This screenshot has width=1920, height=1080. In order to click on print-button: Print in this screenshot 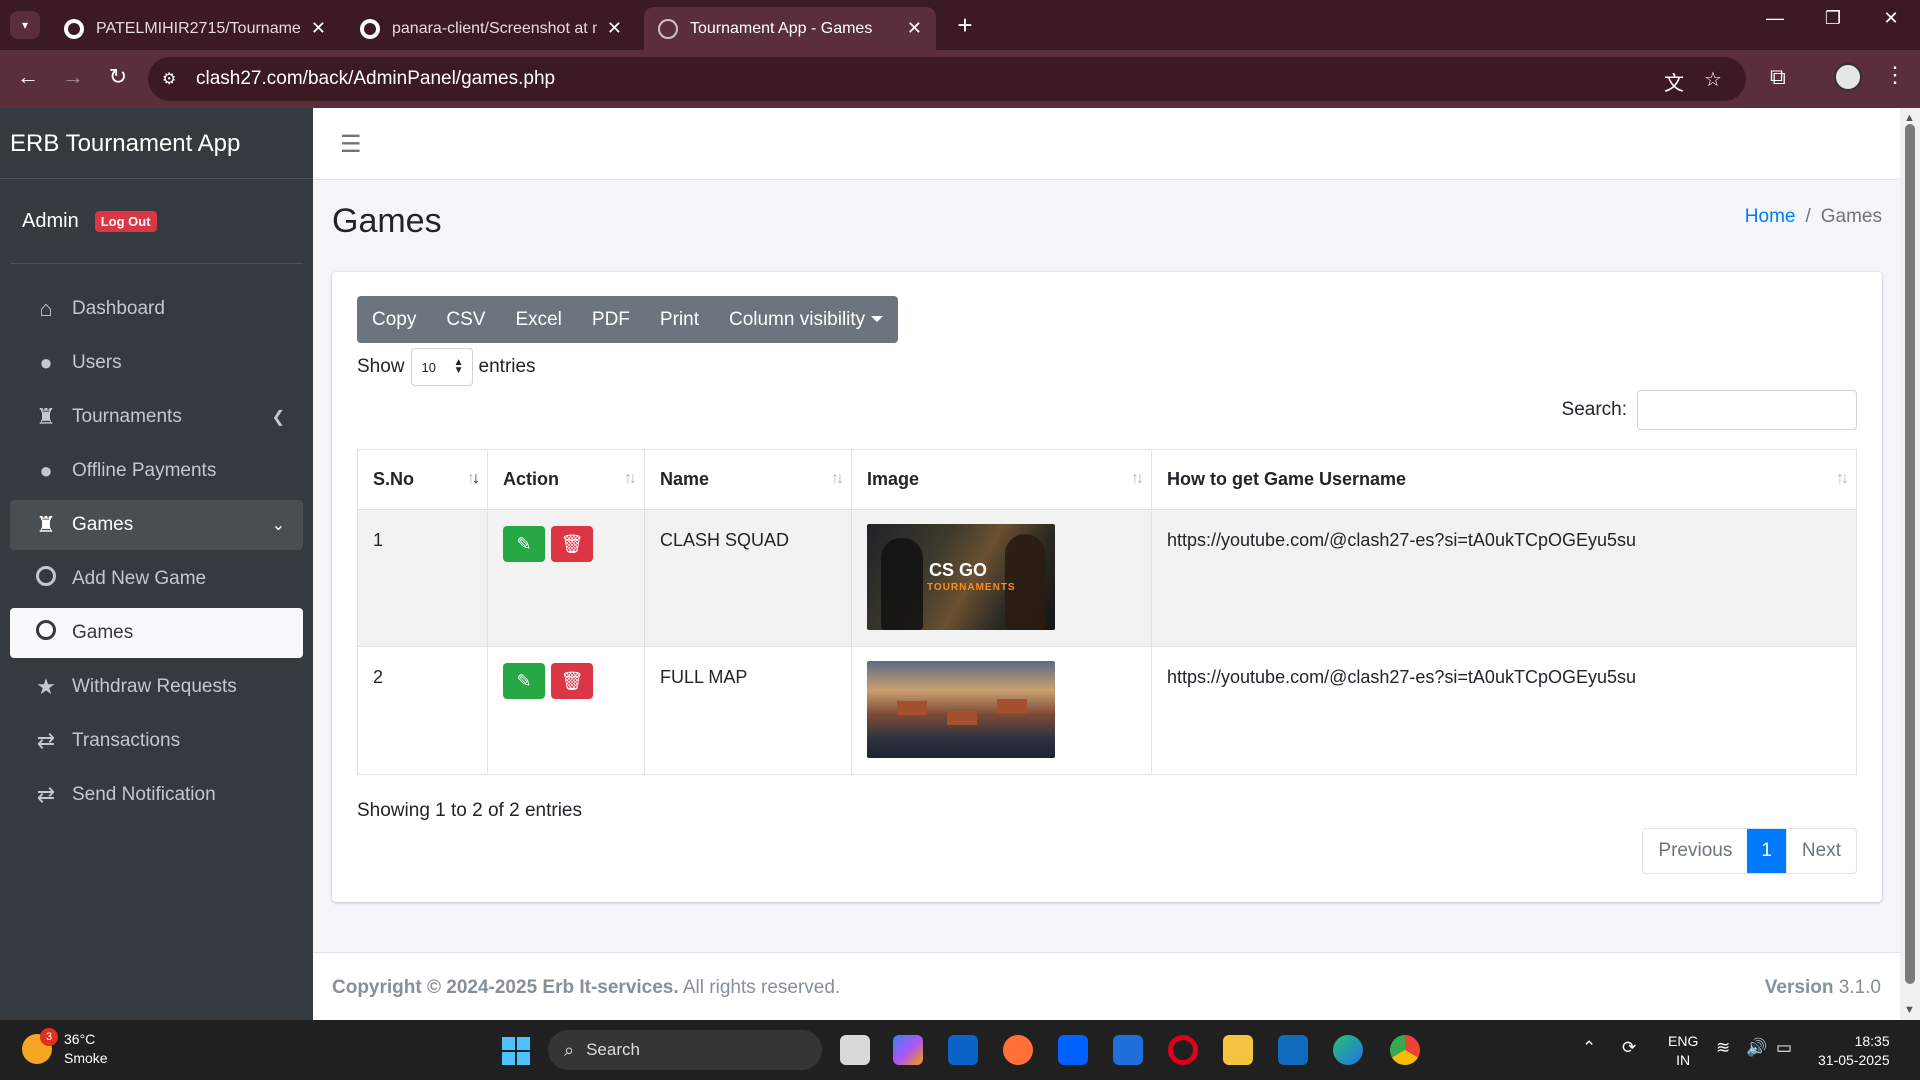, I will do `click(679, 319)`.